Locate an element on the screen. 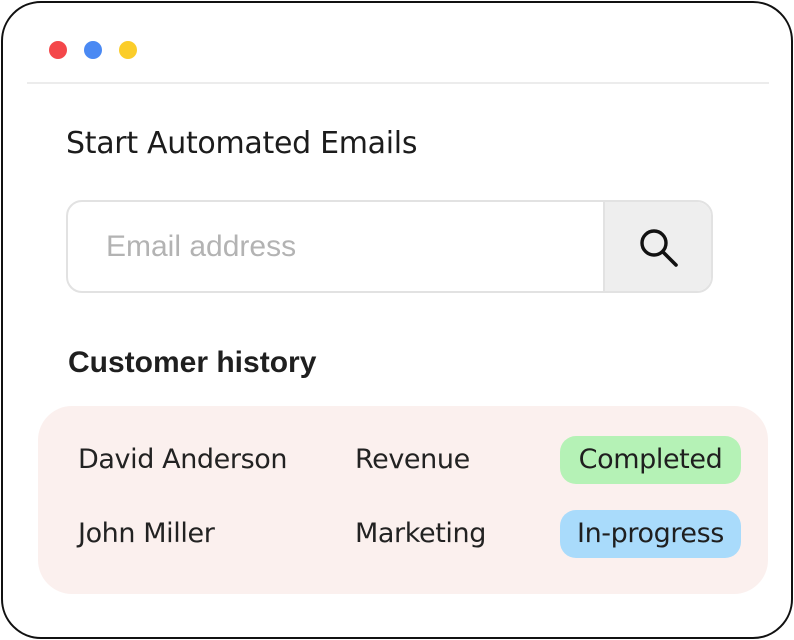 The height and width of the screenshot is (640, 794). status-badge: Completed is located at coordinates (650, 460).